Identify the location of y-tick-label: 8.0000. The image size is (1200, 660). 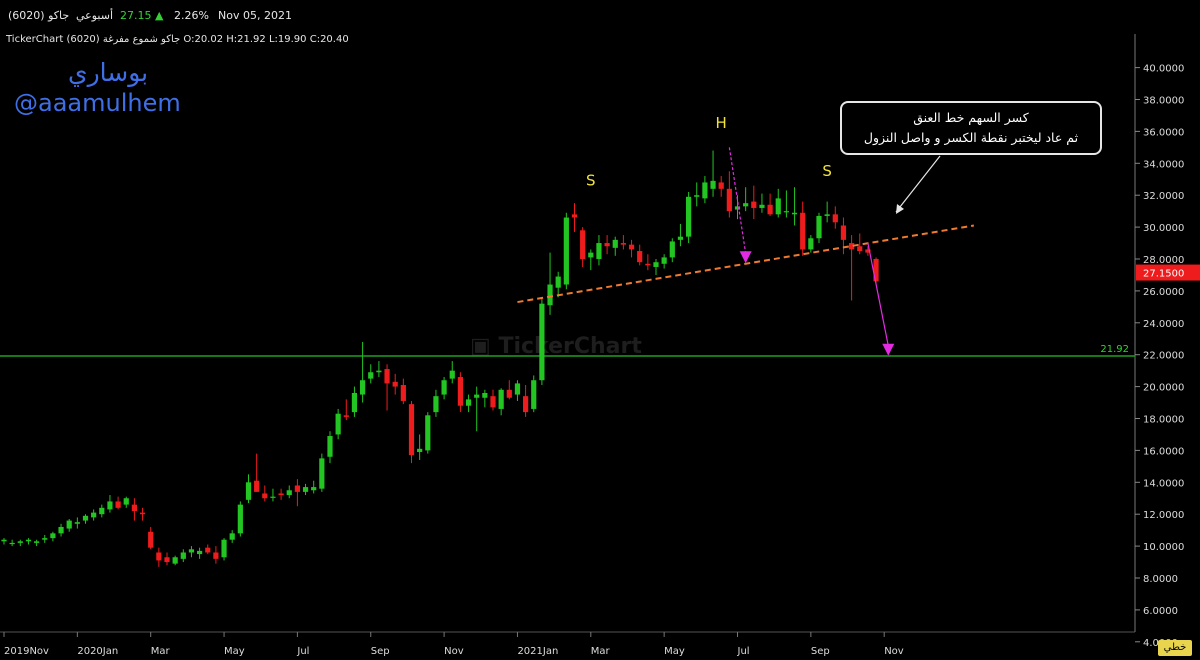
(1160, 579).